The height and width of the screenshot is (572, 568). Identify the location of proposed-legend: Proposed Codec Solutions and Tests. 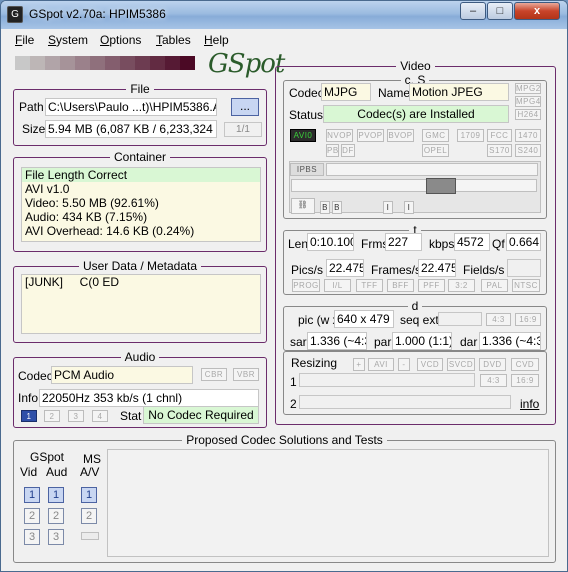
(284, 440).